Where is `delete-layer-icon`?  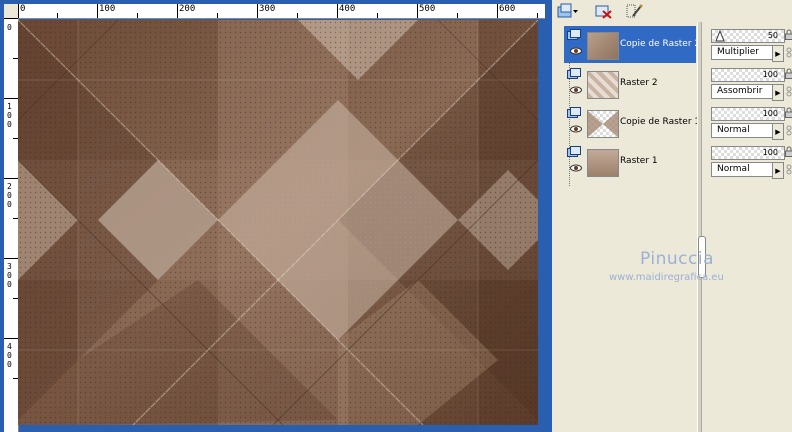 delete-layer-icon is located at coordinates (603, 12).